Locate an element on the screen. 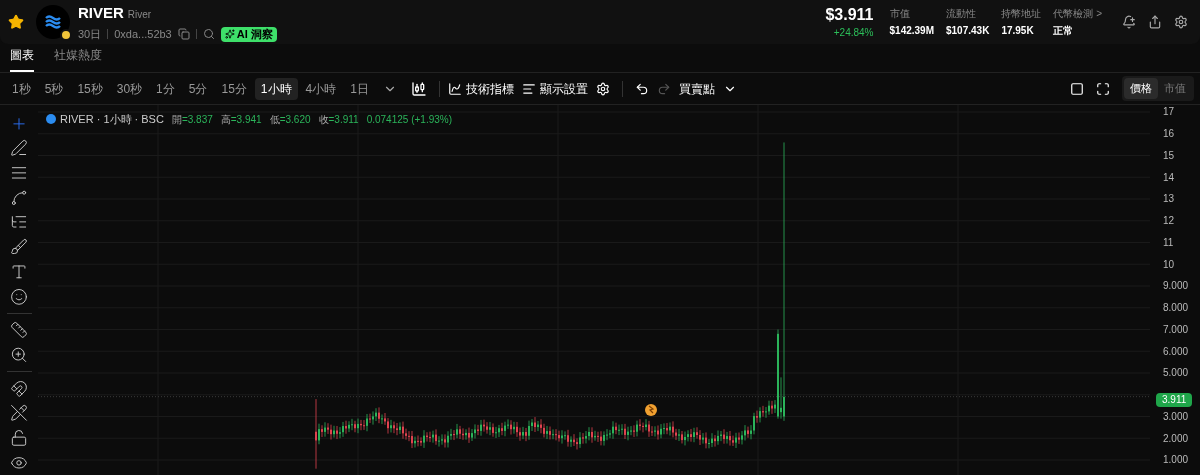  last-price-tag: 3.911 is located at coordinates (1174, 399).